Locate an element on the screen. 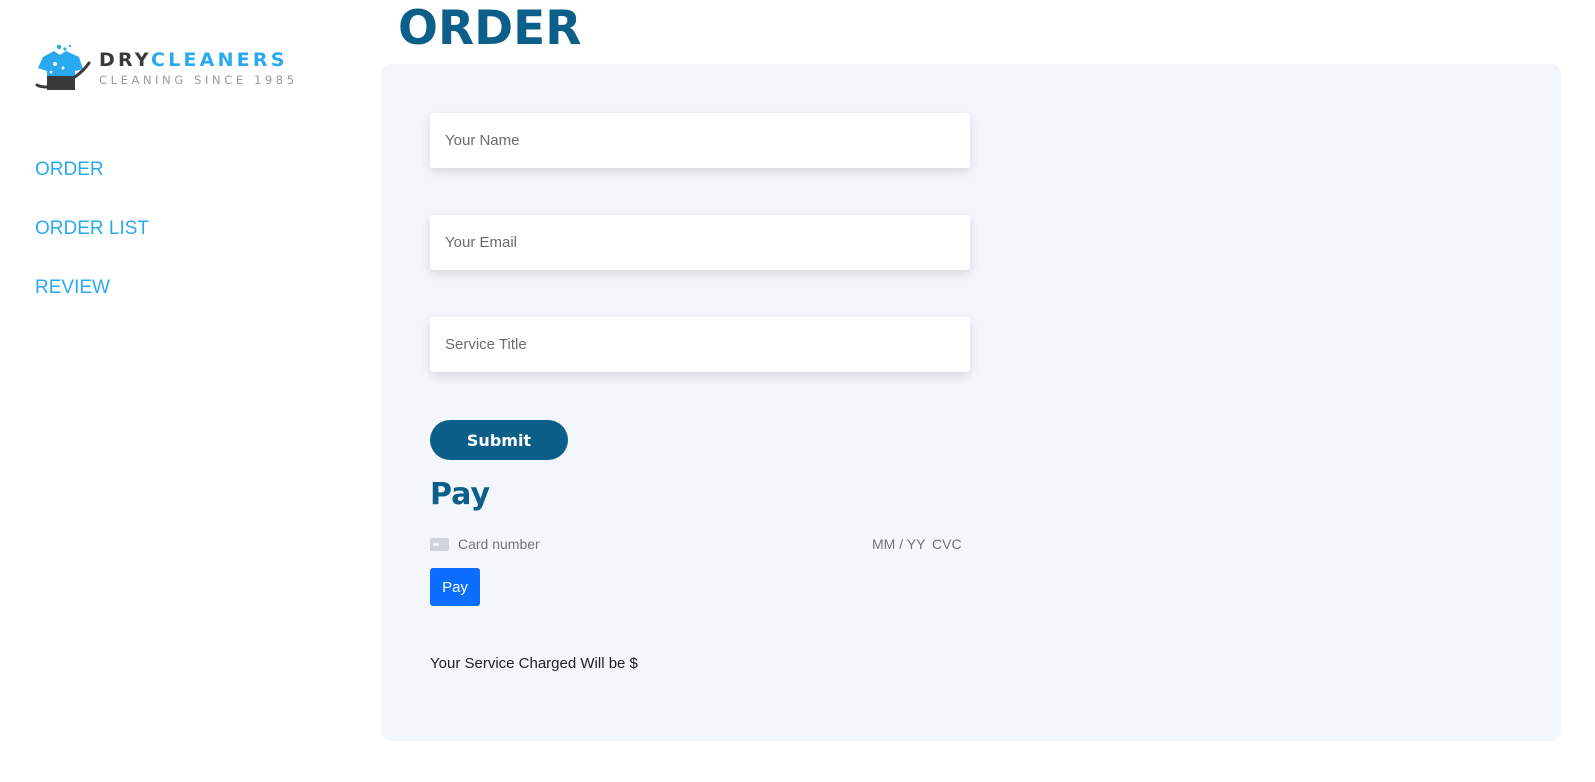 Image resolution: width=1595 pixels, height=782 pixels. email-field is located at coordinates (700, 242).